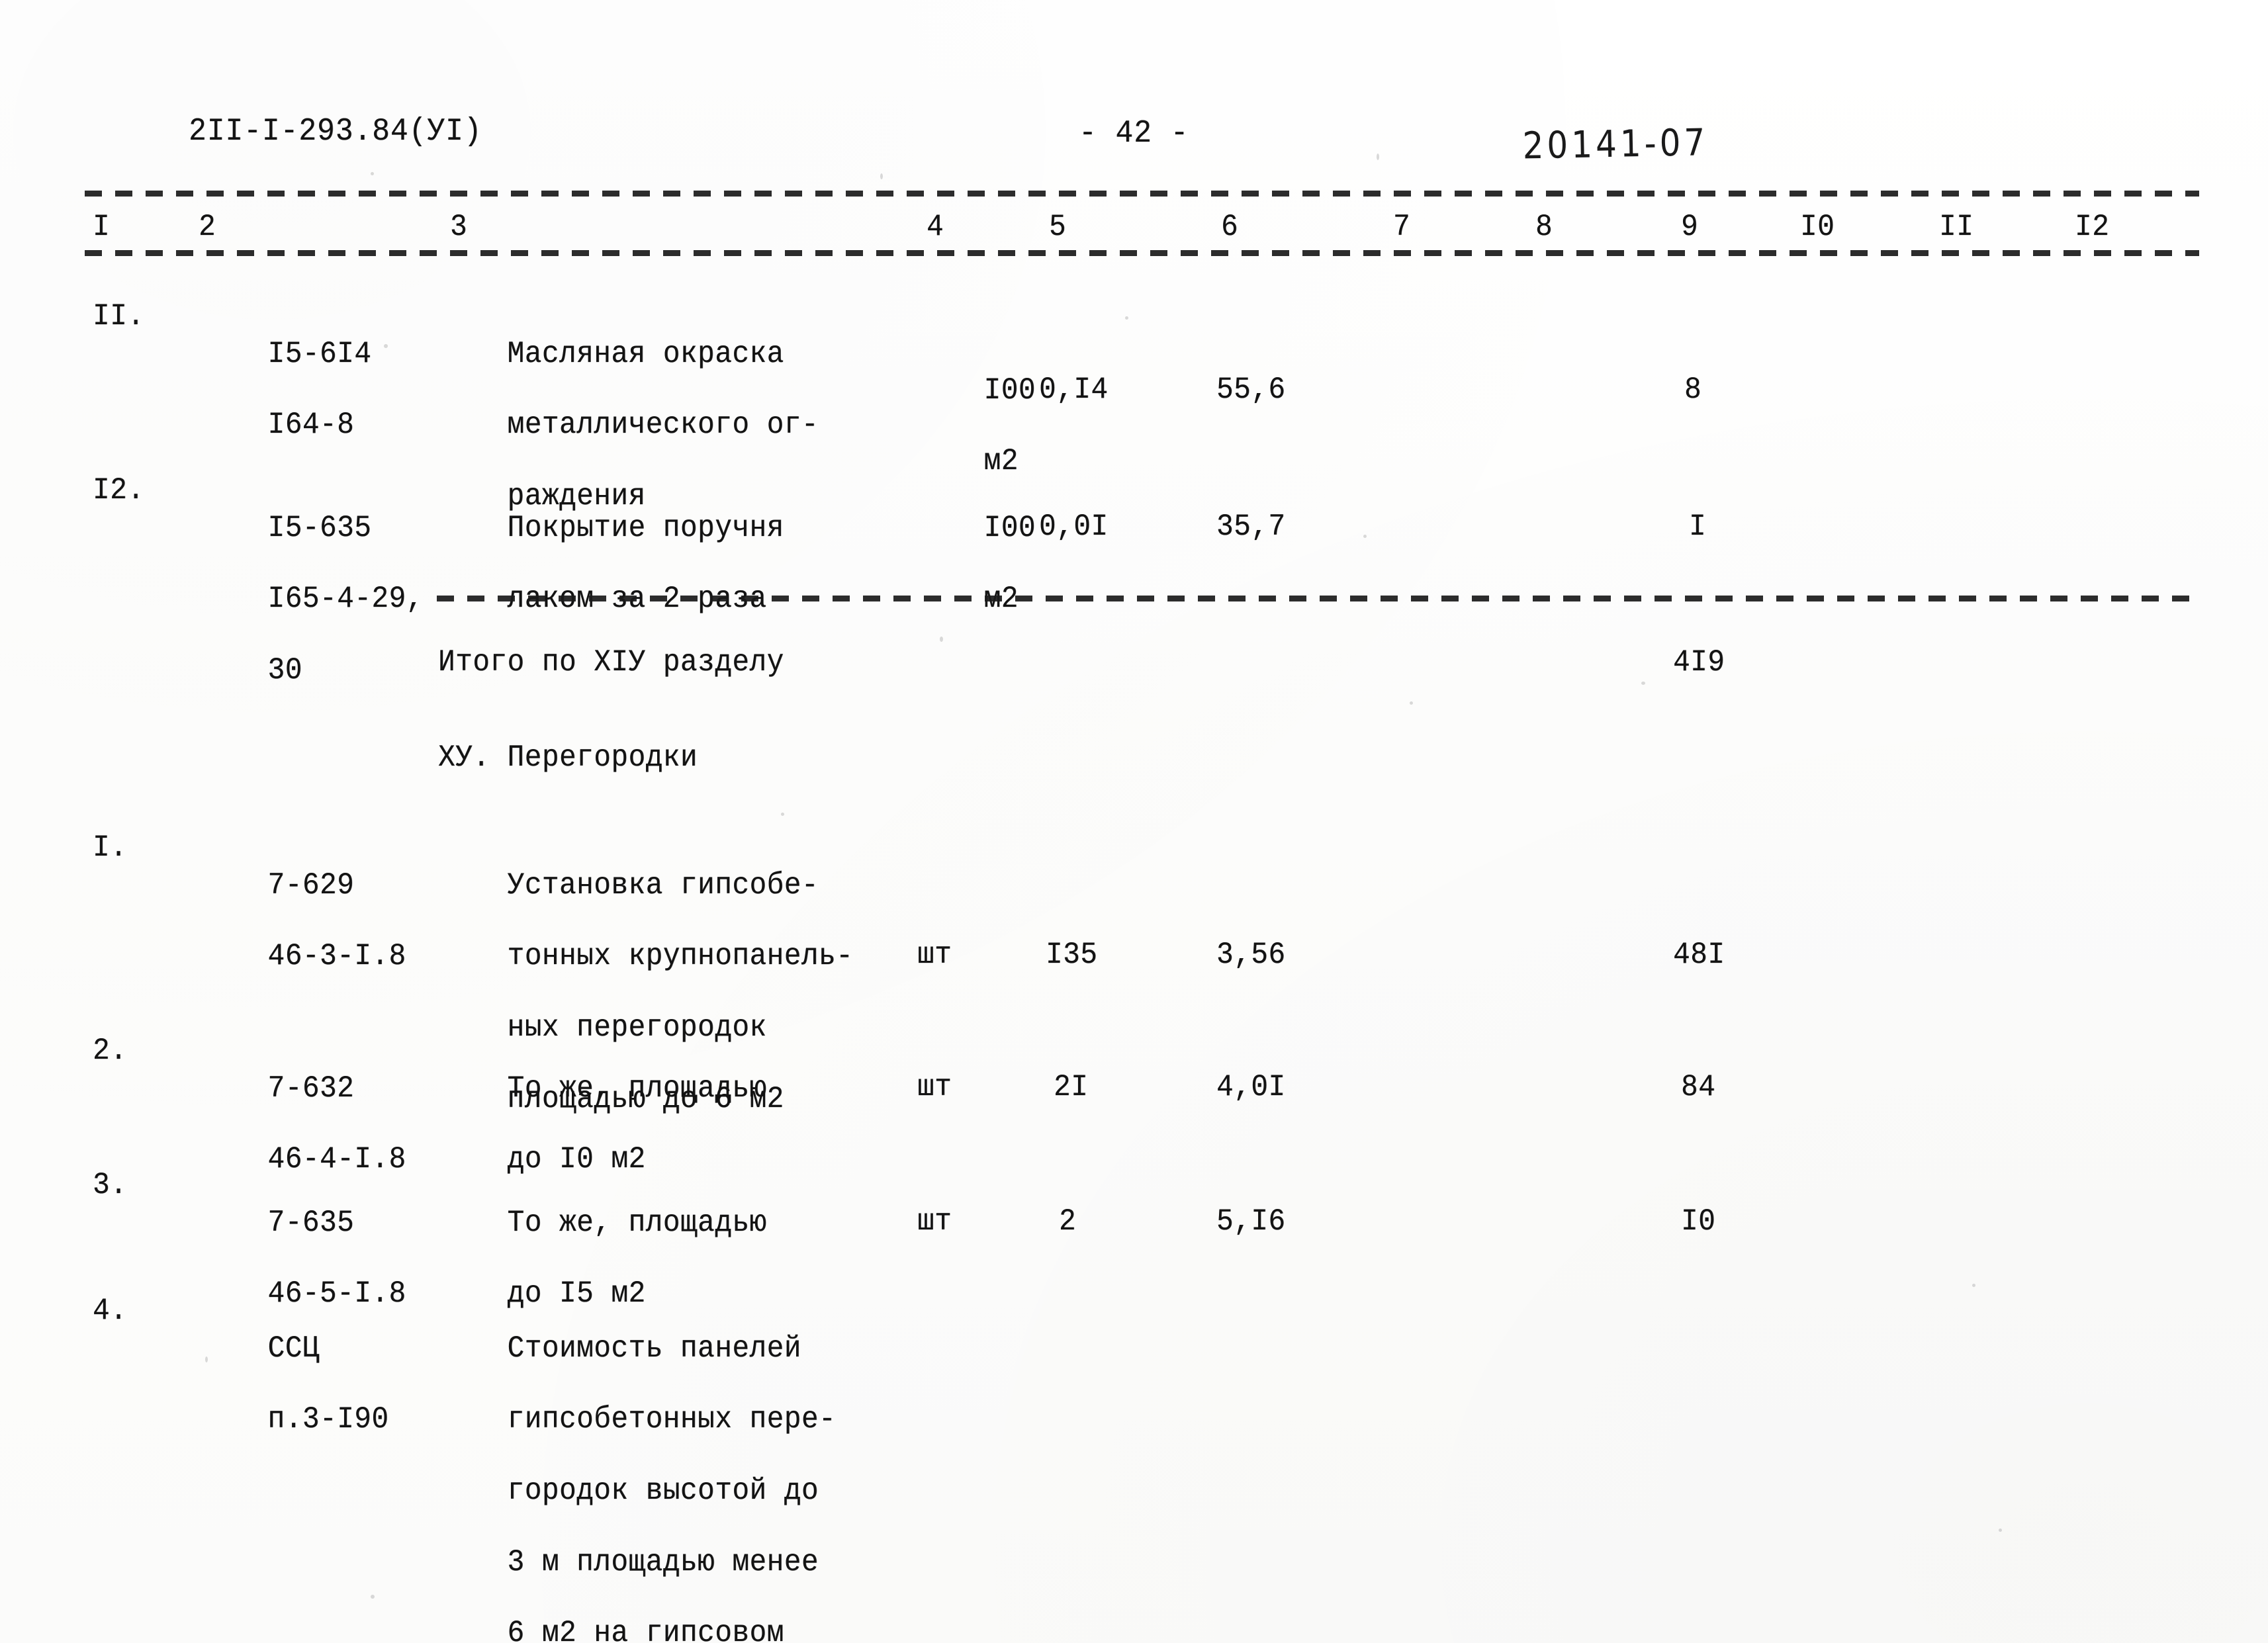 The image size is (2268, 1643). Describe the element at coordinates (663, 1491) in the screenshot. I see `row-description-line: городок высотой до` at that location.